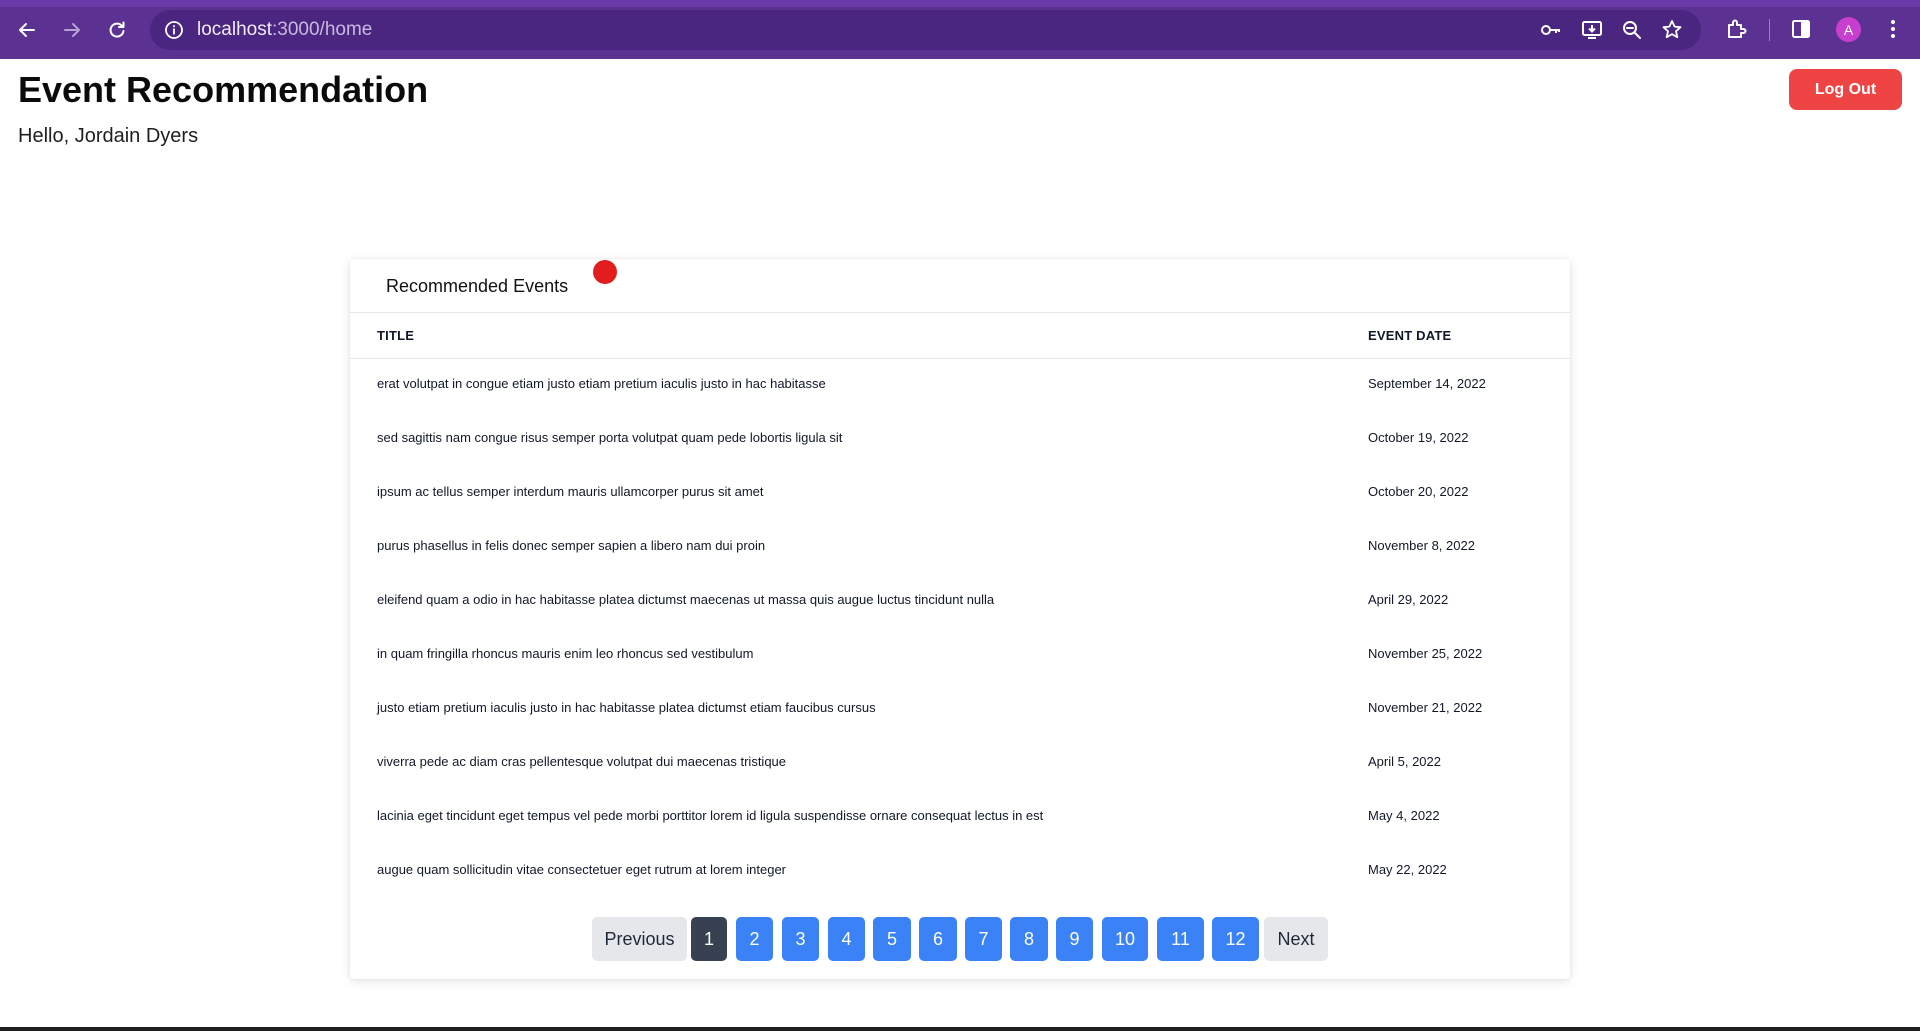  I want to click on url-path: :3000/home, so click(322, 29).